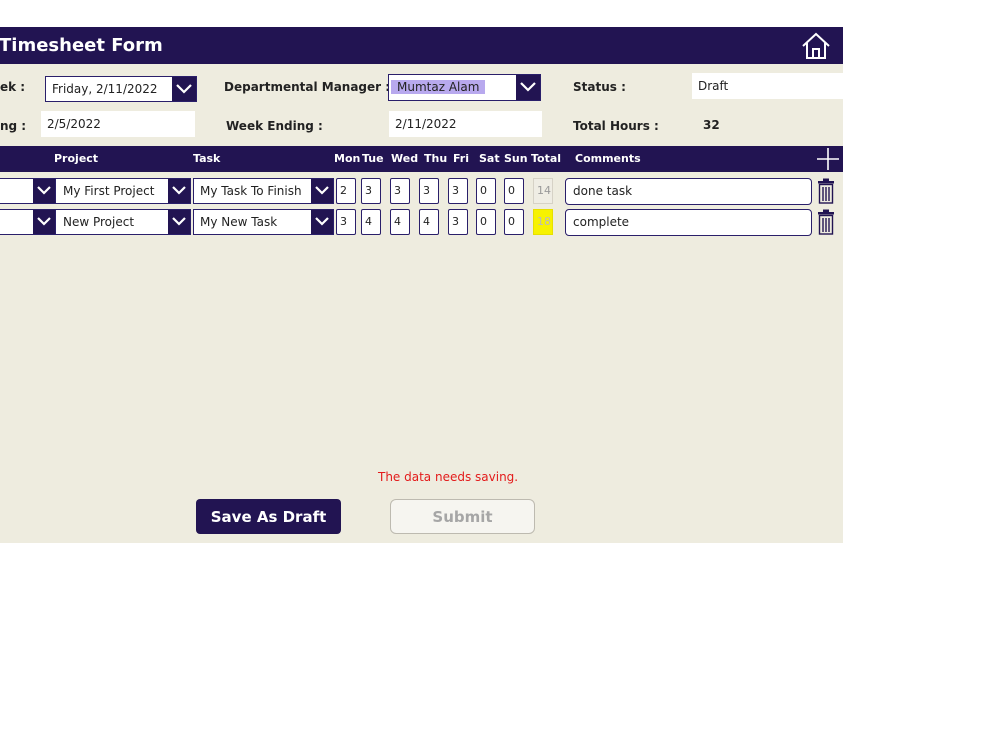 Image resolution: width=1000 pixels, height=750 pixels. I want to click on thu-hours: 4, so click(429, 222).